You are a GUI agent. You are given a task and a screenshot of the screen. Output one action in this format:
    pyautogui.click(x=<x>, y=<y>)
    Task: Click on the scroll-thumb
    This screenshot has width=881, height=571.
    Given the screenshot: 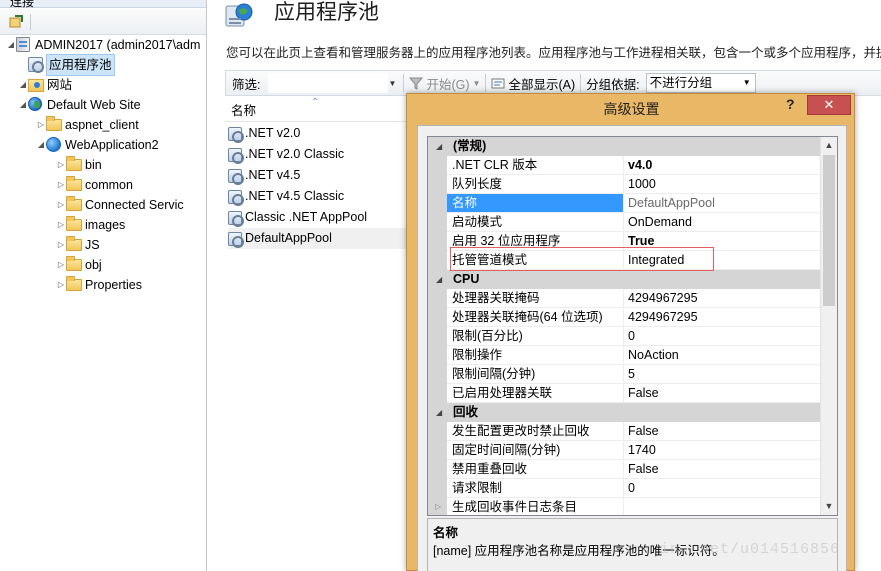 What is the action you would take?
    pyautogui.click(x=829, y=230)
    